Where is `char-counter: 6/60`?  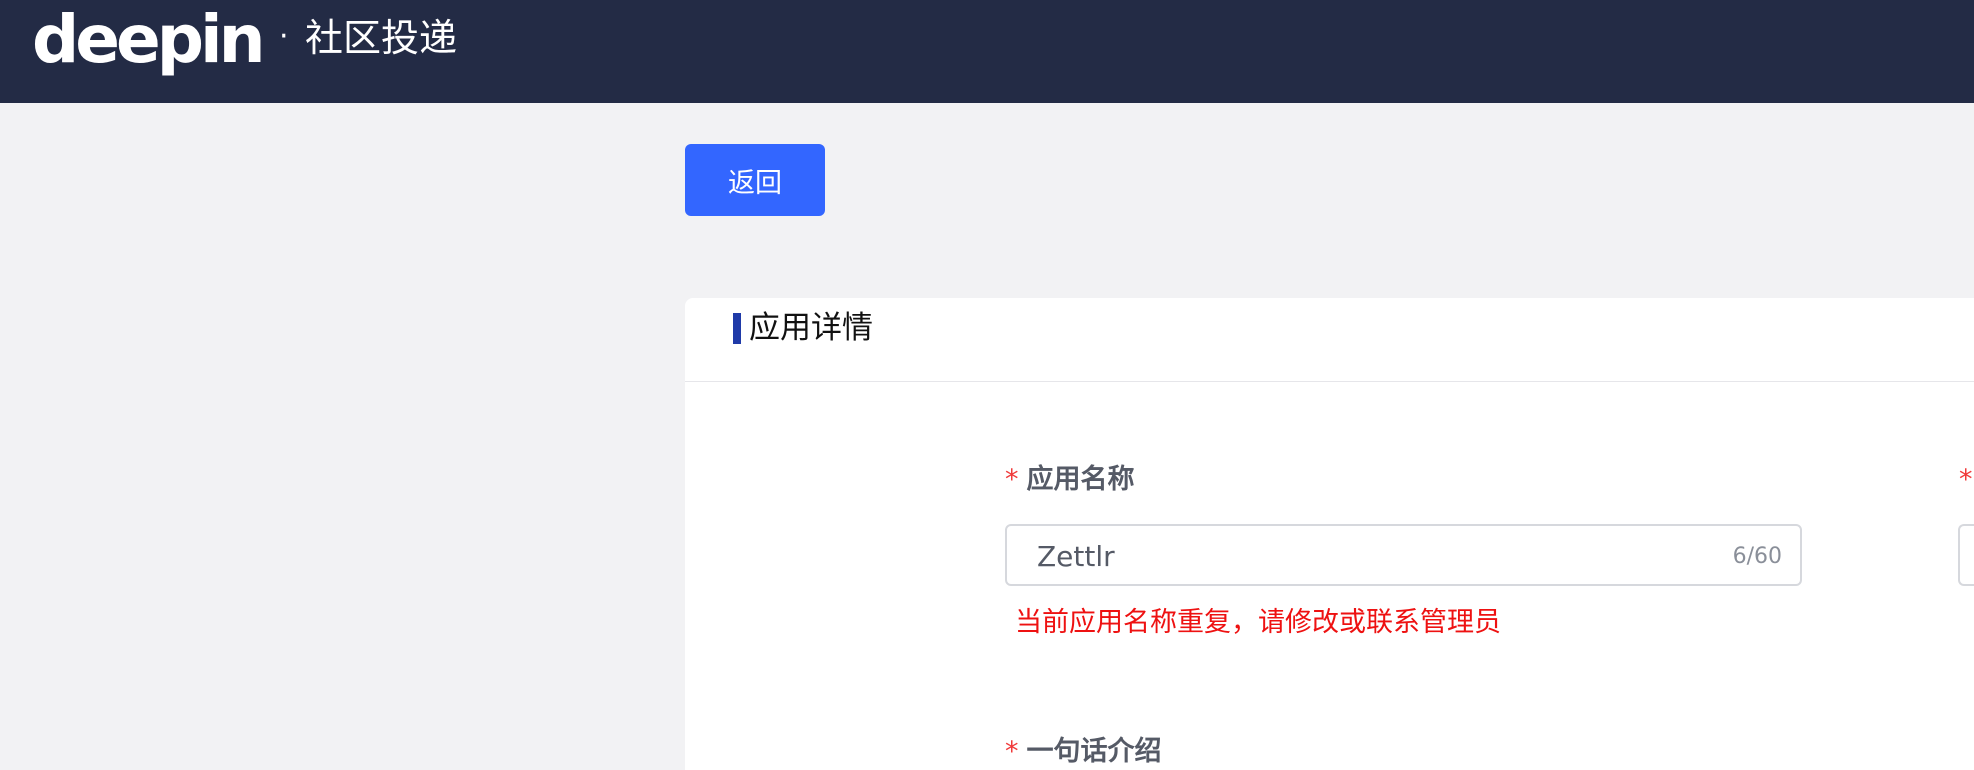 char-counter: 6/60 is located at coordinates (1757, 556).